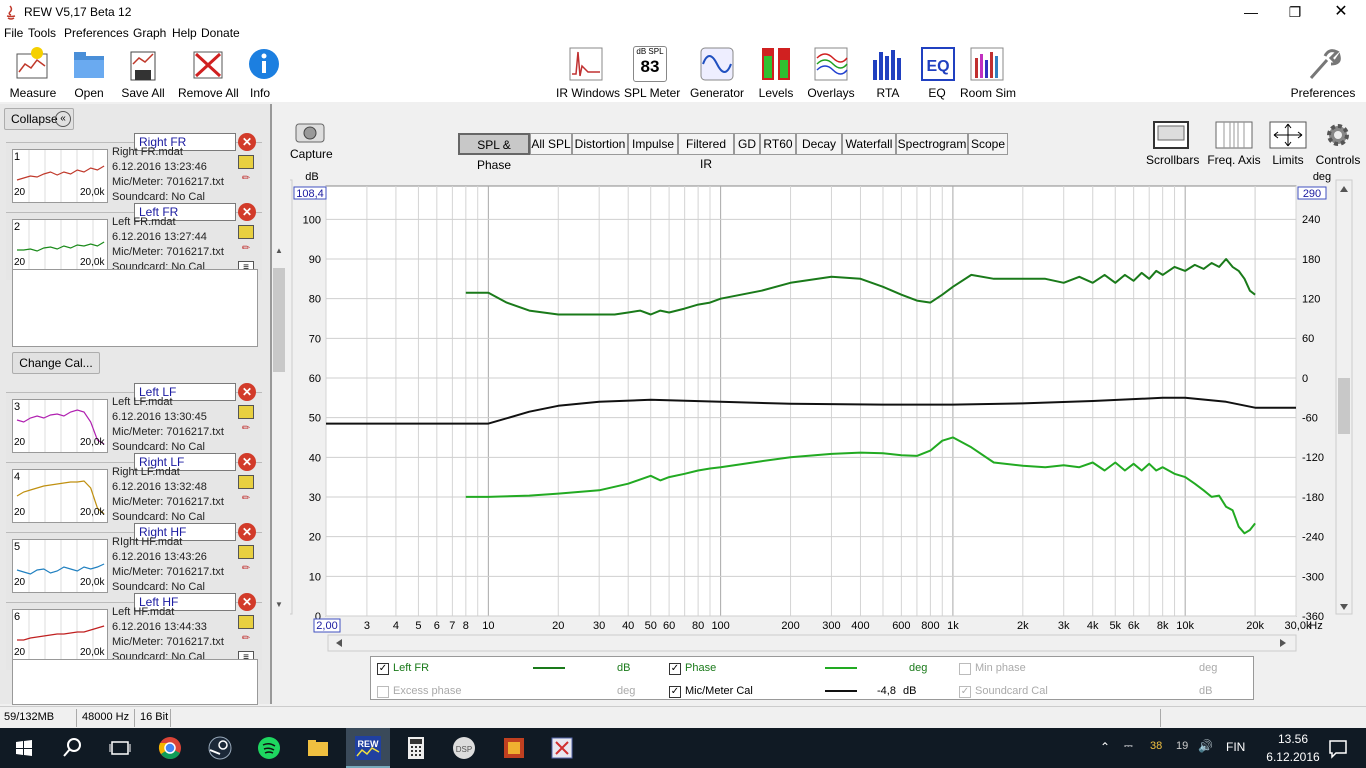  Describe the element at coordinates (120, 748) in the screenshot. I see `task-view-icon` at that location.